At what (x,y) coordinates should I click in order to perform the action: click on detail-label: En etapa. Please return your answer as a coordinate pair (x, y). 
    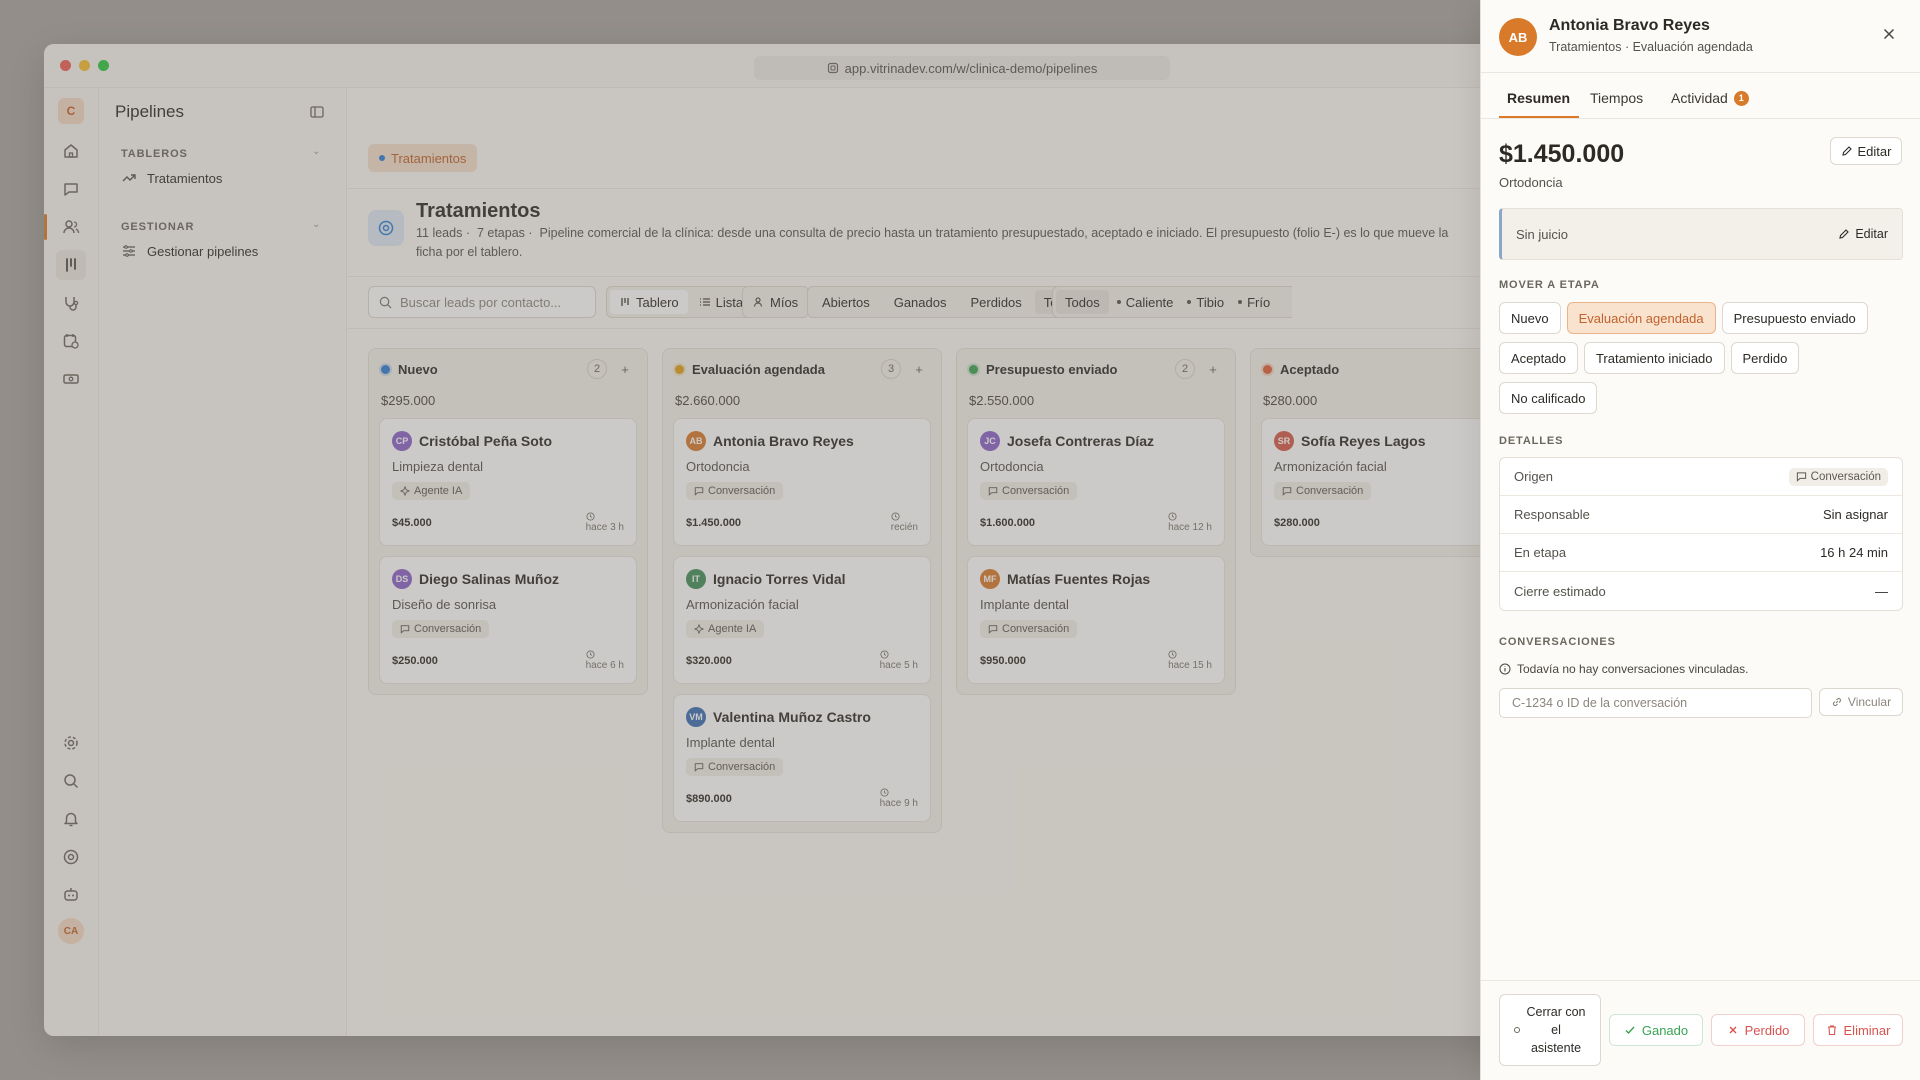
    Looking at the image, I should click on (1540, 552).